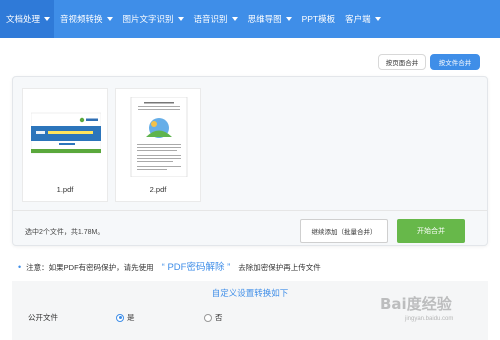 Image resolution: width=500 pixels, height=340 pixels. I want to click on continue-add-button: 继续添加（批量合并）, so click(344, 231).